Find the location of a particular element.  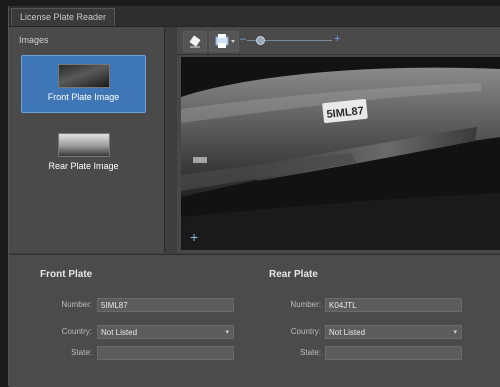

eraser-button is located at coordinates (195, 41).